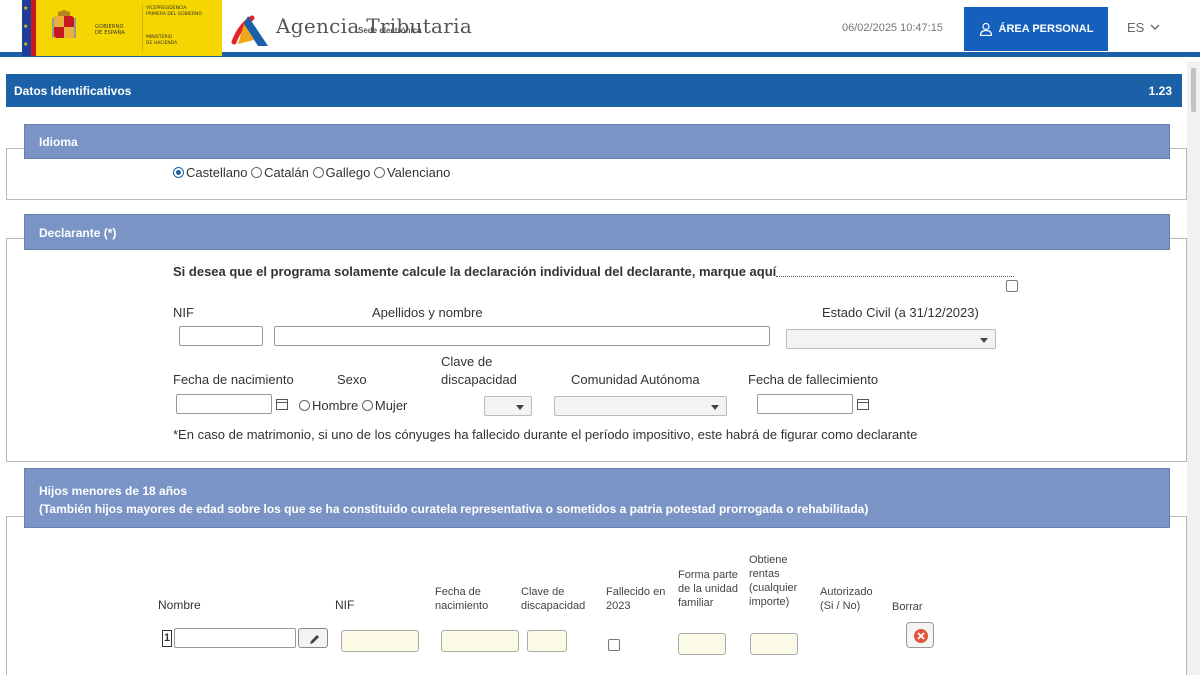 The image size is (1200, 675). What do you see at coordinates (547, 641) in the screenshot?
I see `hijo-clave-discapacidad-input` at bounding box center [547, 641].